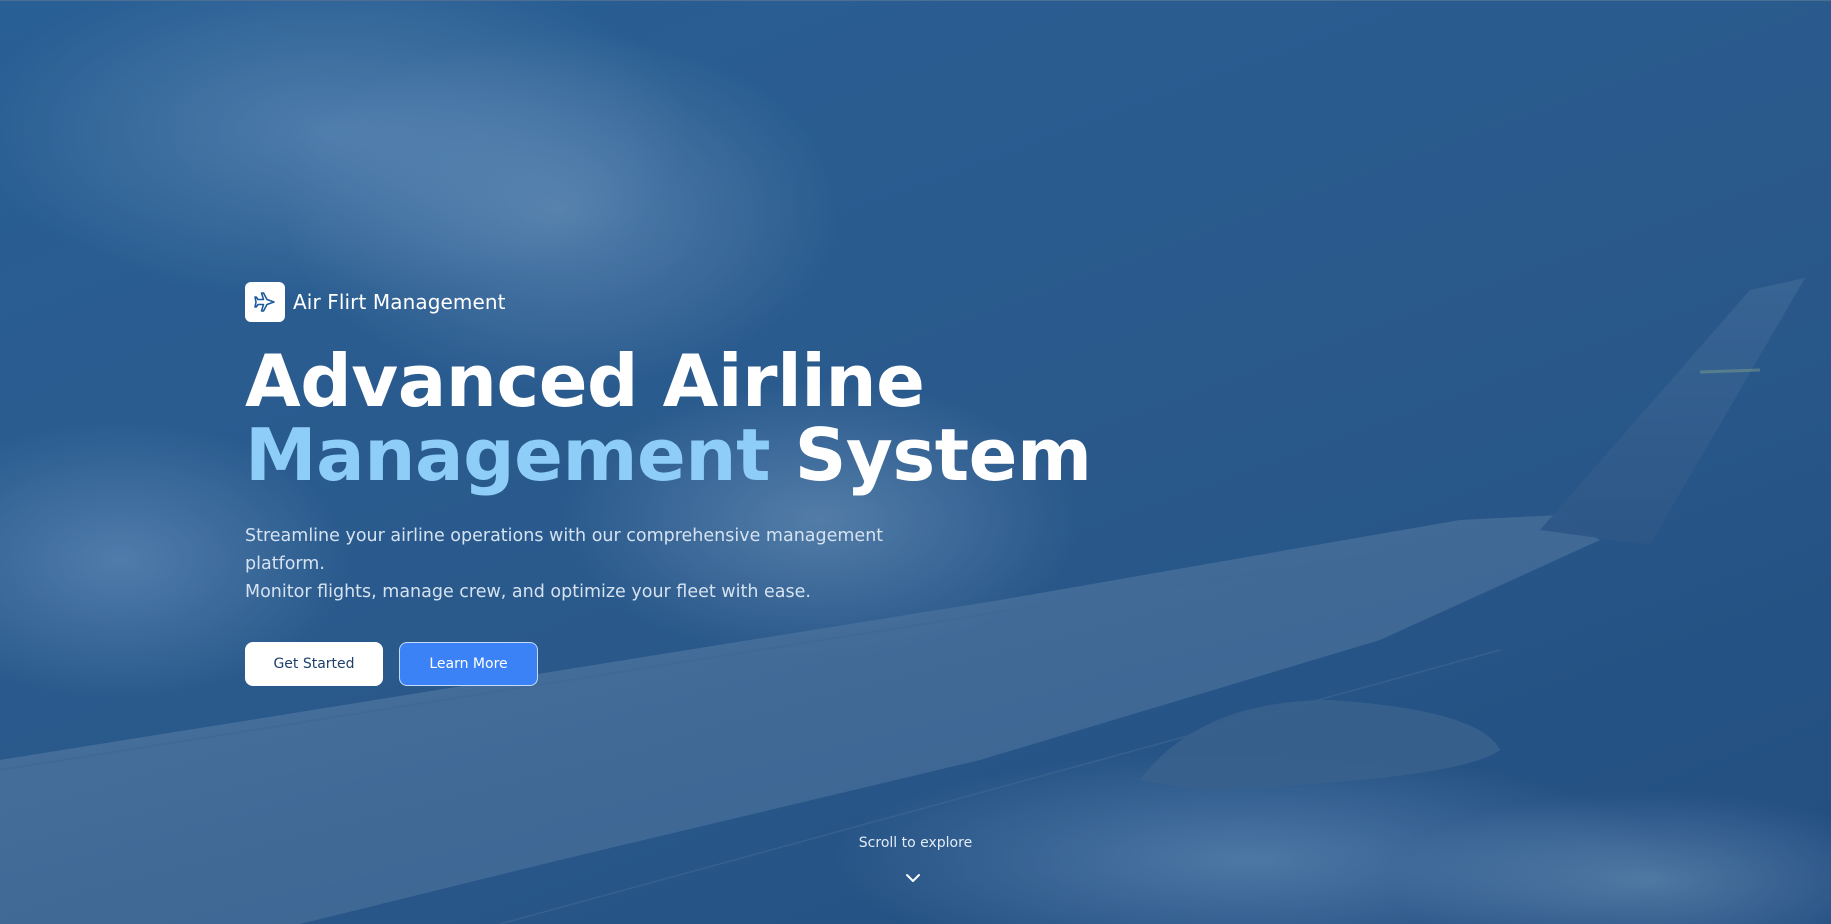  What do you see at coordinates (913, 878) in the screenshot?
I see `chevron-down-icon` at bounding box center [913, 878].